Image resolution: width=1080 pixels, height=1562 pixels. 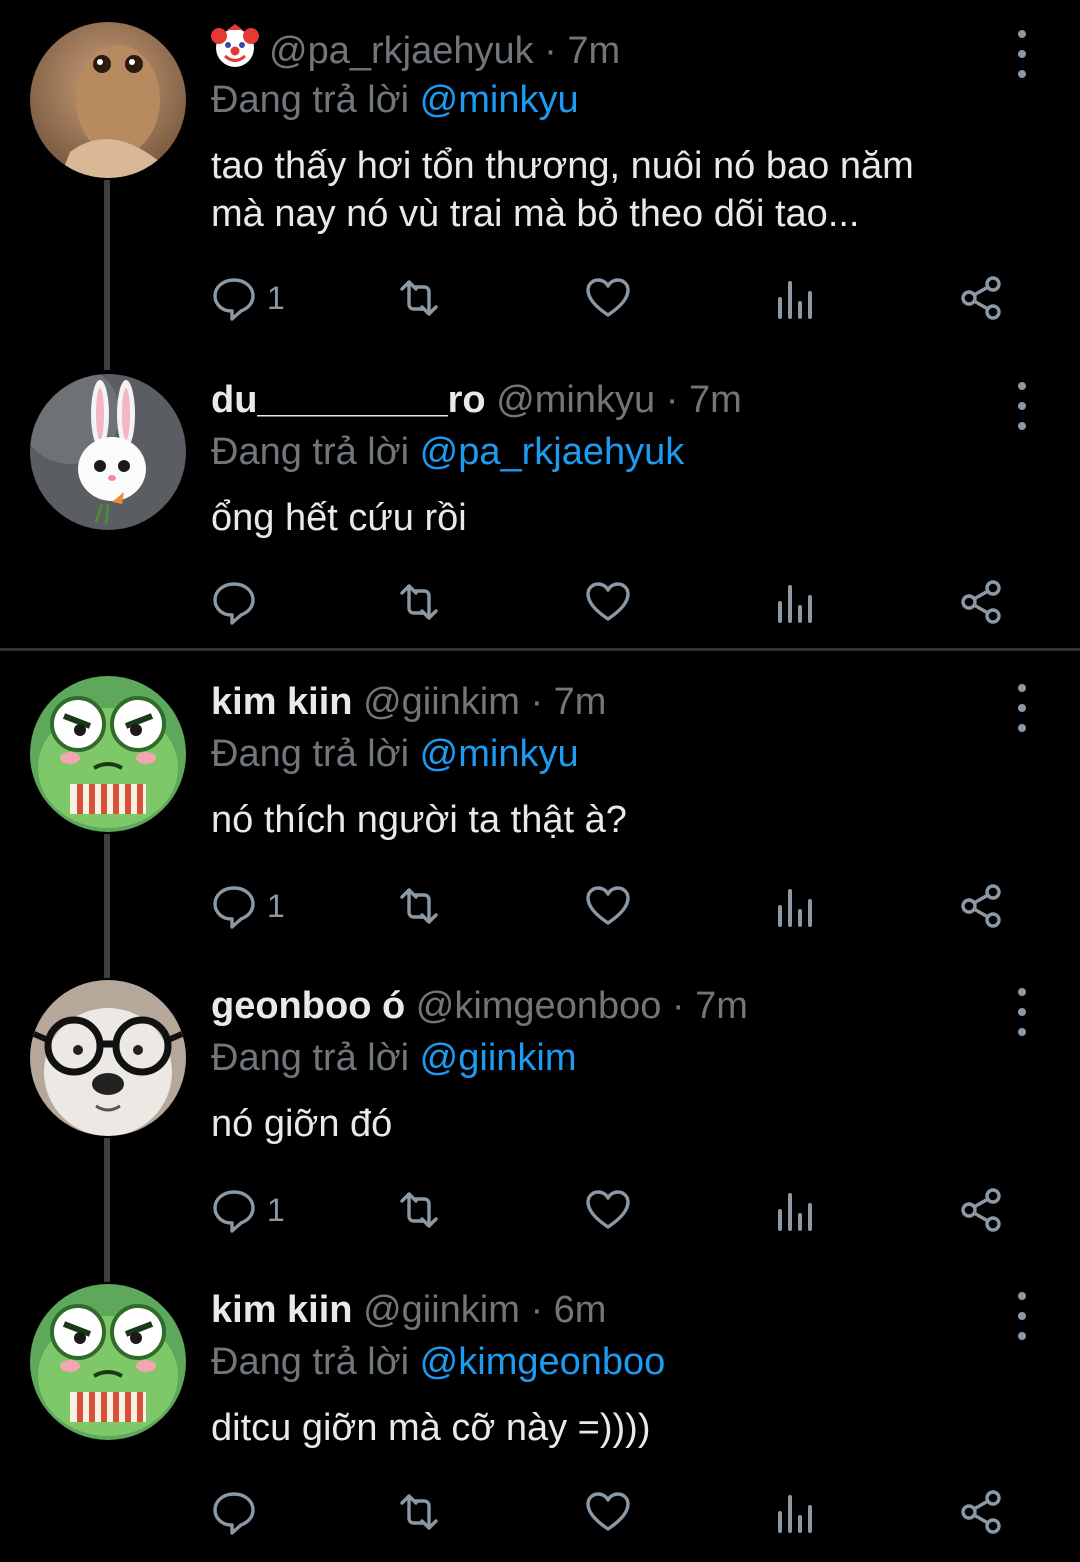 I want to click on user-handle: @kimgeonboo, so click(x=539, y=1006).